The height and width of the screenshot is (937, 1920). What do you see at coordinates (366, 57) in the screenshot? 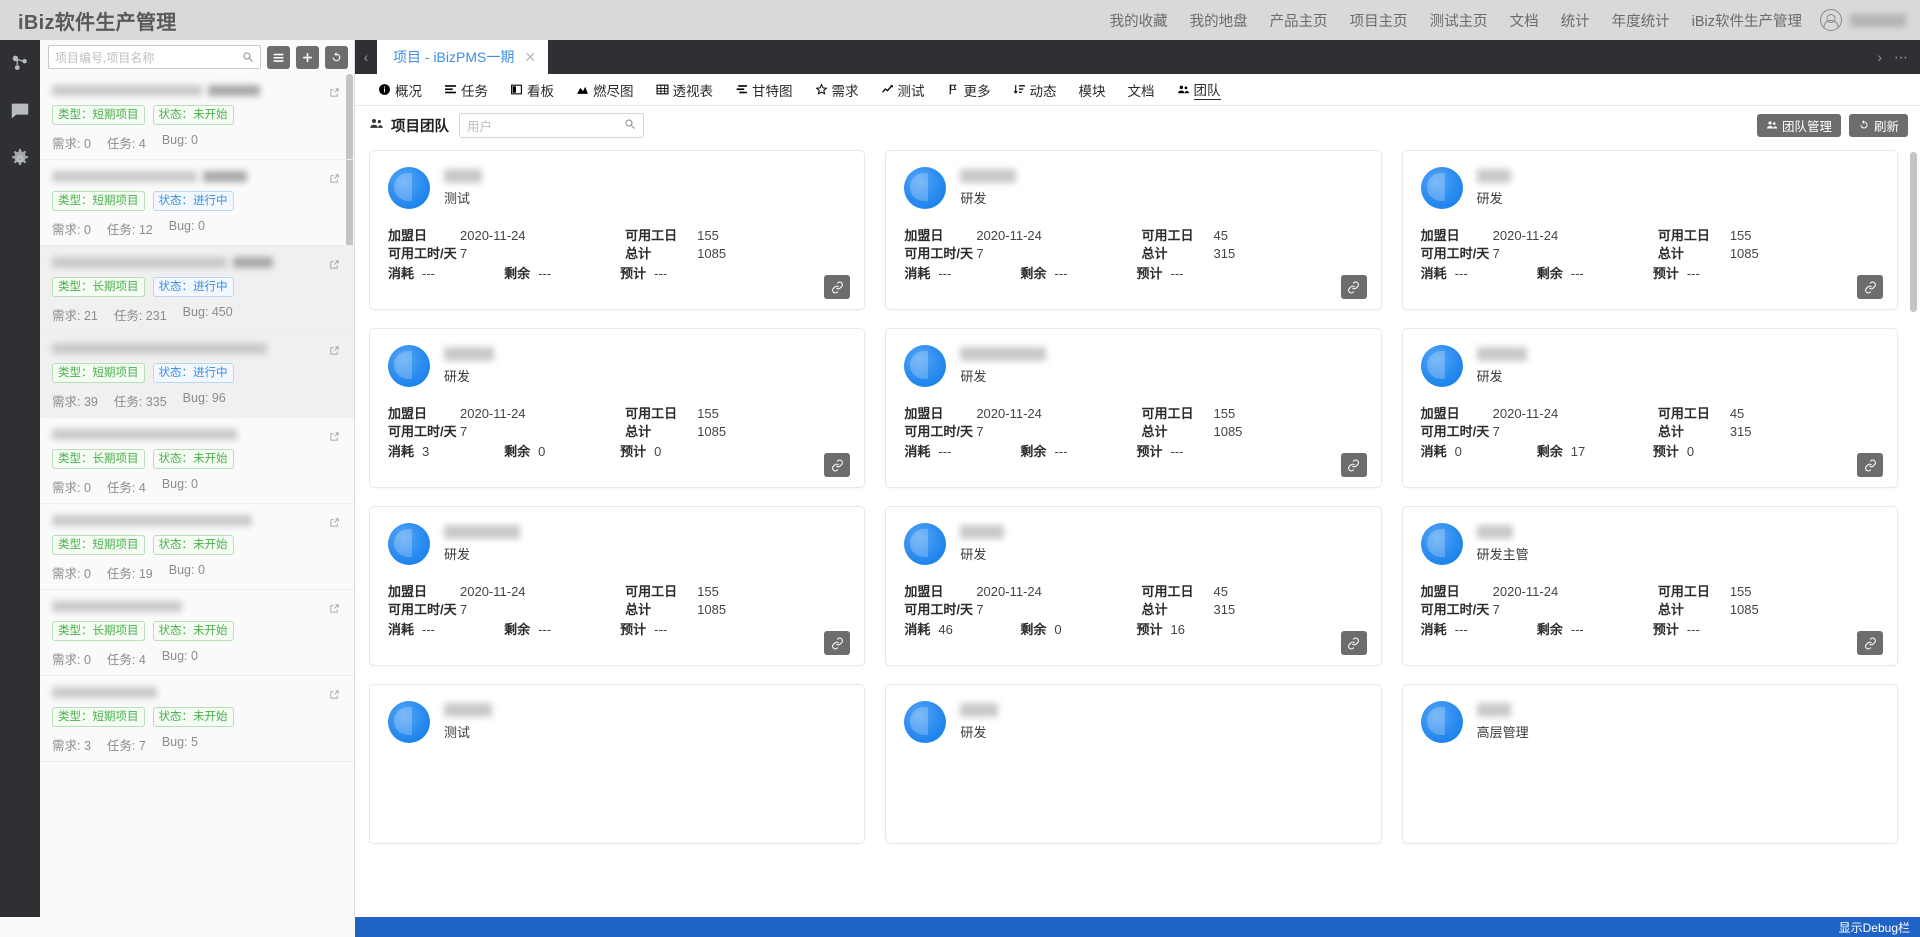
I see `chevron-left-icon: ‹` at bounding box center [366, 57].